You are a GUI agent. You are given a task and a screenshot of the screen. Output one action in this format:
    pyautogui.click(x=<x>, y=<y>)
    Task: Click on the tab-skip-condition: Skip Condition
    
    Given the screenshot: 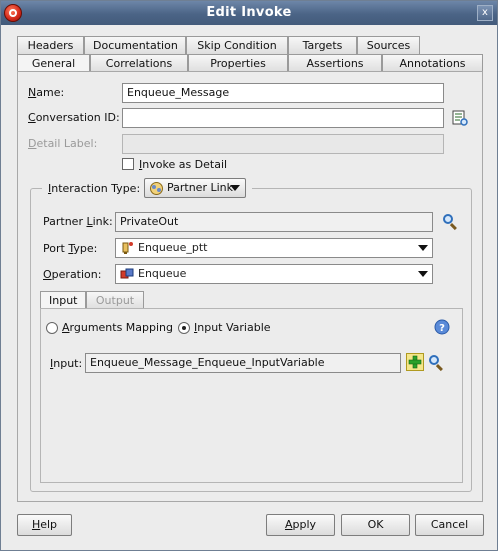 What is the action you would take?
    pyautogui.click(x=237, y=45)
    